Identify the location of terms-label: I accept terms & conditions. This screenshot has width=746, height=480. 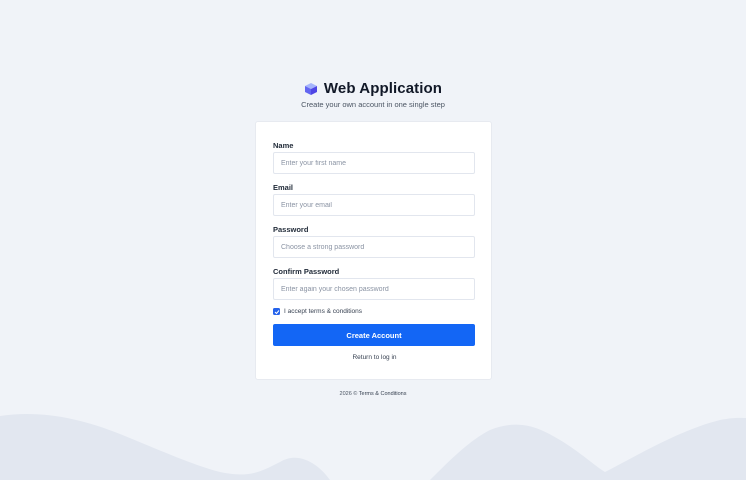
(323, 311).